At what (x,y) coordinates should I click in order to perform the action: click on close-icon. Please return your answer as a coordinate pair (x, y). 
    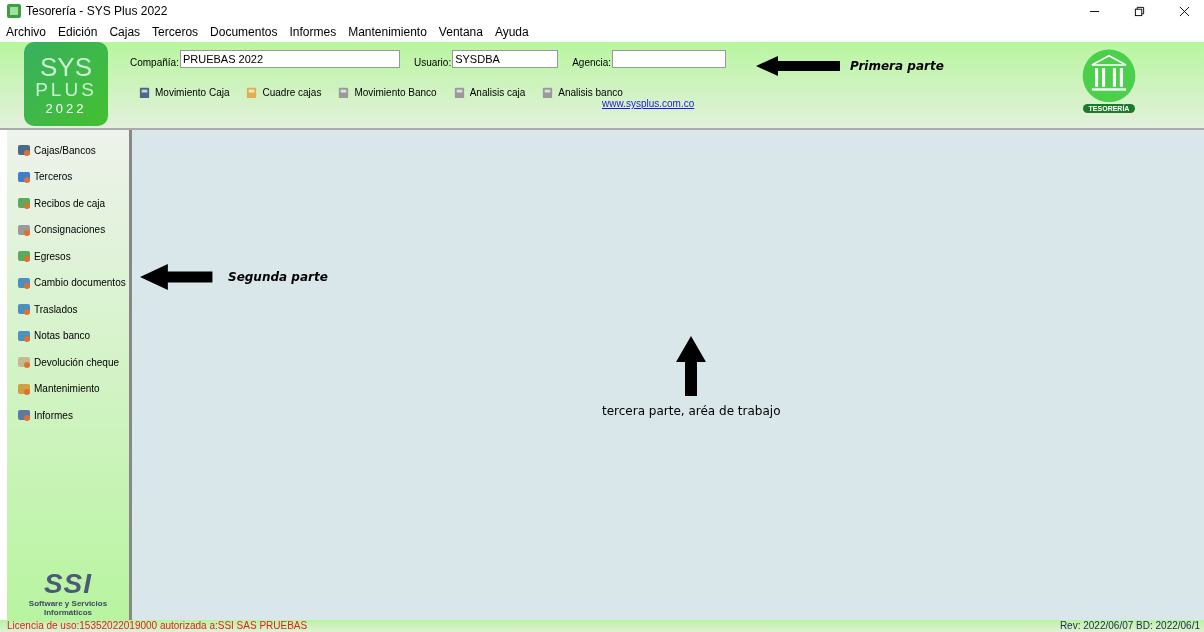
    Looking at the image, I should click on (1184, 11).